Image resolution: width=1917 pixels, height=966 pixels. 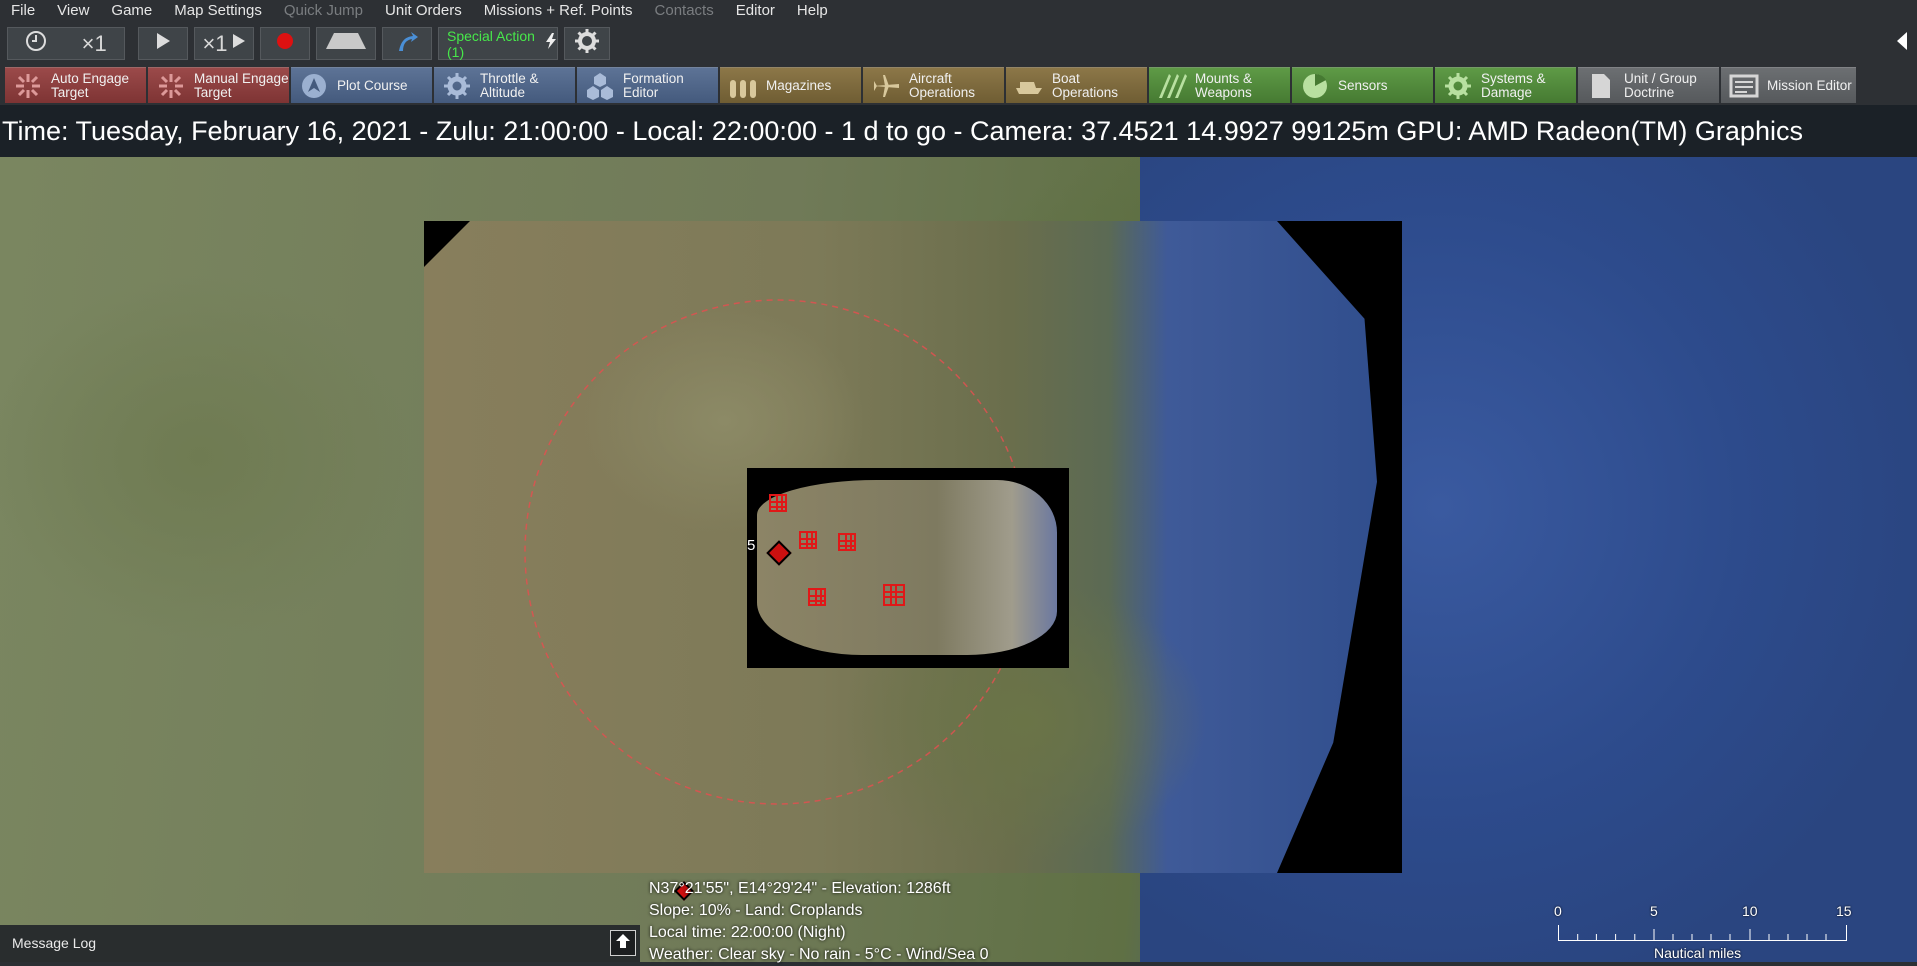 I want to click on unit-group-doctrine-label: Unit / Group Doctrine, so click(x=1660, y=85).